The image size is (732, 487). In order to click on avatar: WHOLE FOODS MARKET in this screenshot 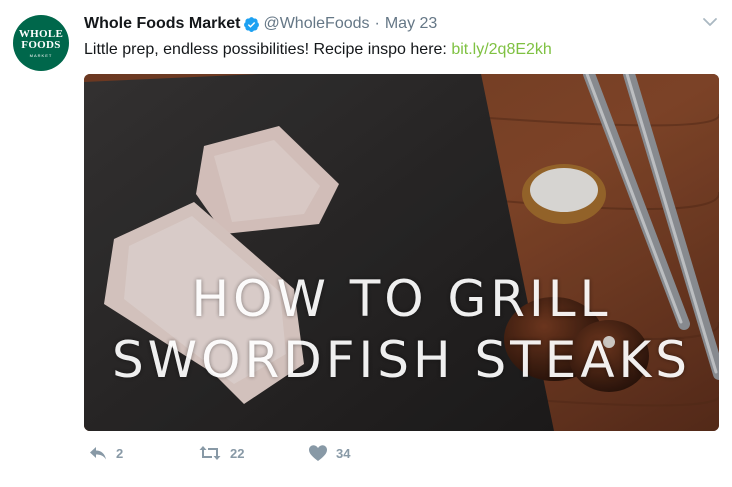, I will do `click(41, 43)`.